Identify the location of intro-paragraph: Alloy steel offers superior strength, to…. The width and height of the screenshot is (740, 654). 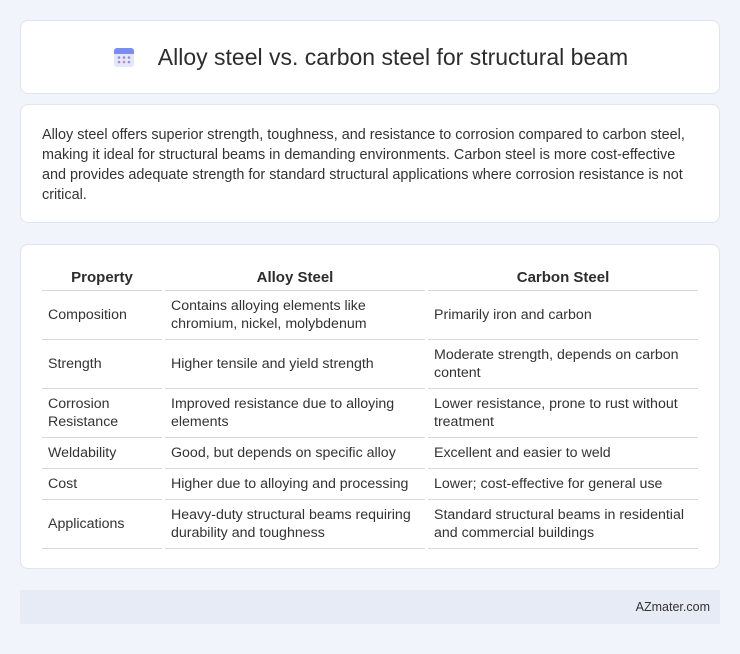
(363, 165).